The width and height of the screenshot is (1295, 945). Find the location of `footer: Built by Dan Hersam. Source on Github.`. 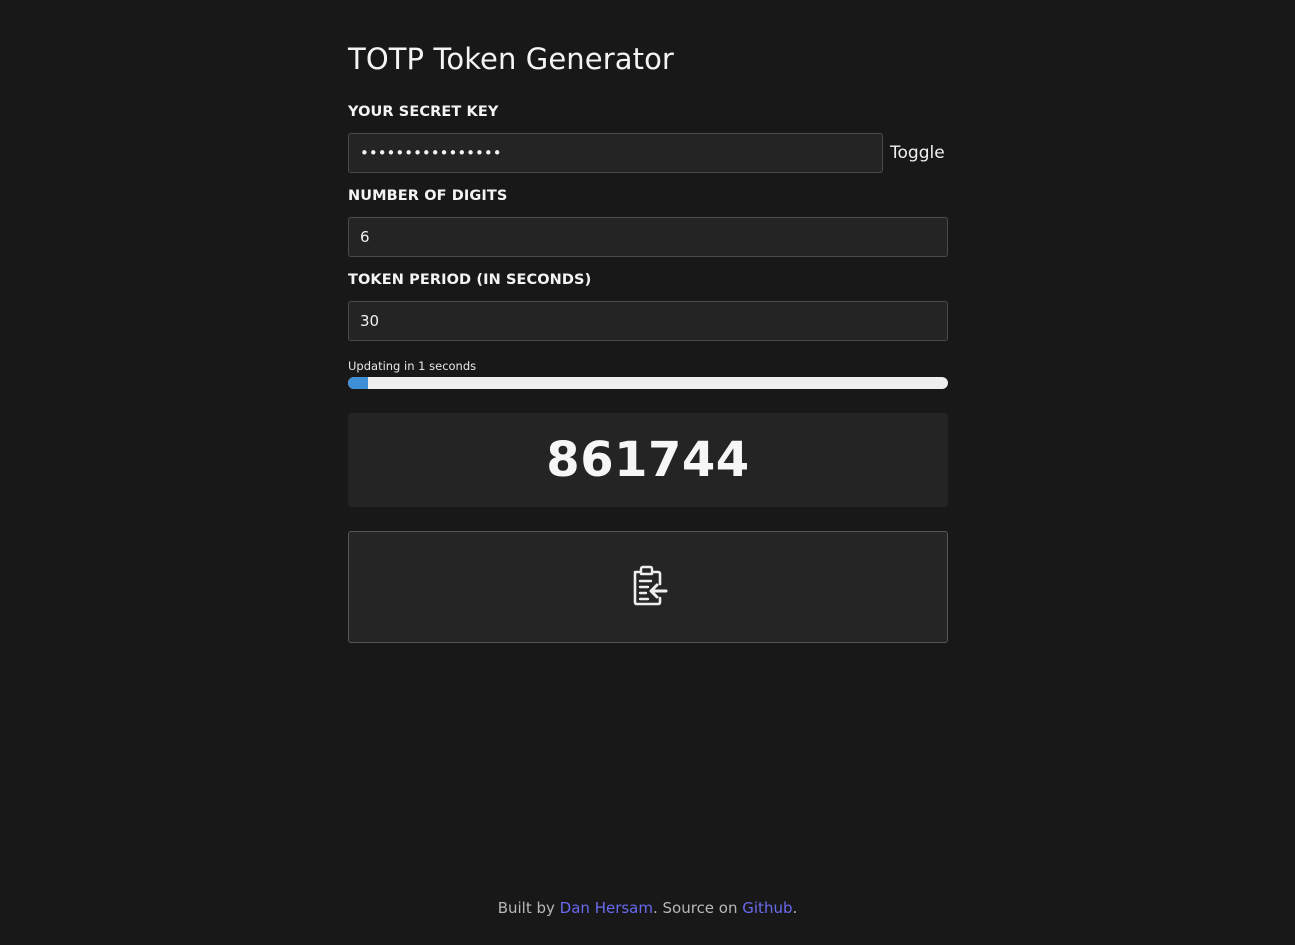

footer: Built by Dan Hersam. Source on Github. is located at coordinates (647, 908).